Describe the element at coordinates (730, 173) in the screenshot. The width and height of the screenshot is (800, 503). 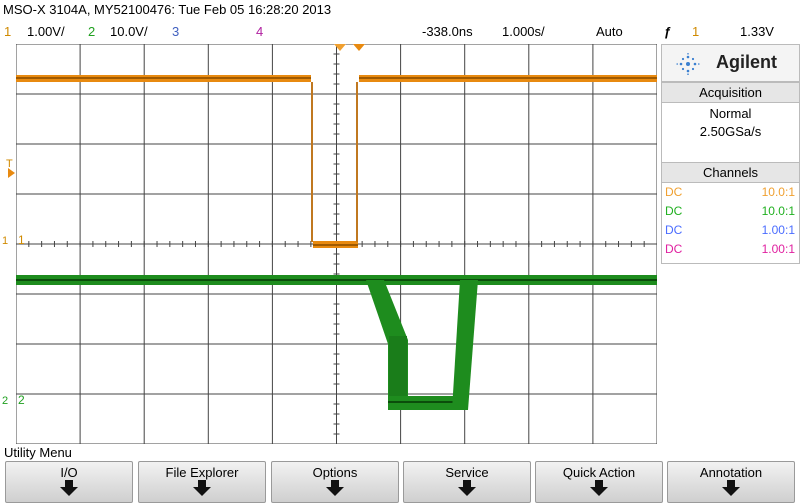
I see `channels-header: Channels` at that location.